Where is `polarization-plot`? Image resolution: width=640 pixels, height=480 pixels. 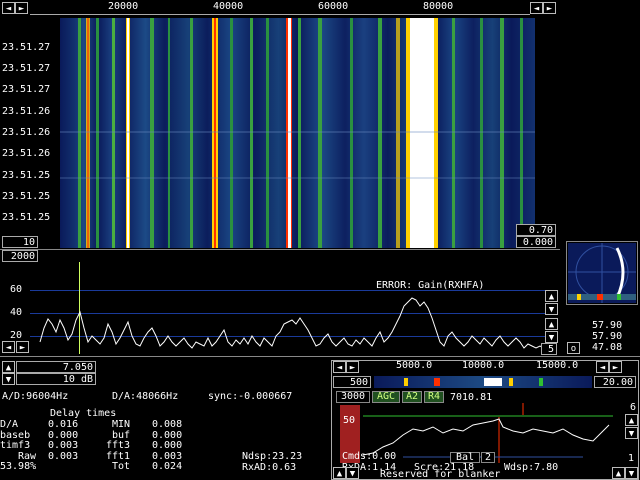
polarization-plot is located at coordinates (602, 273).